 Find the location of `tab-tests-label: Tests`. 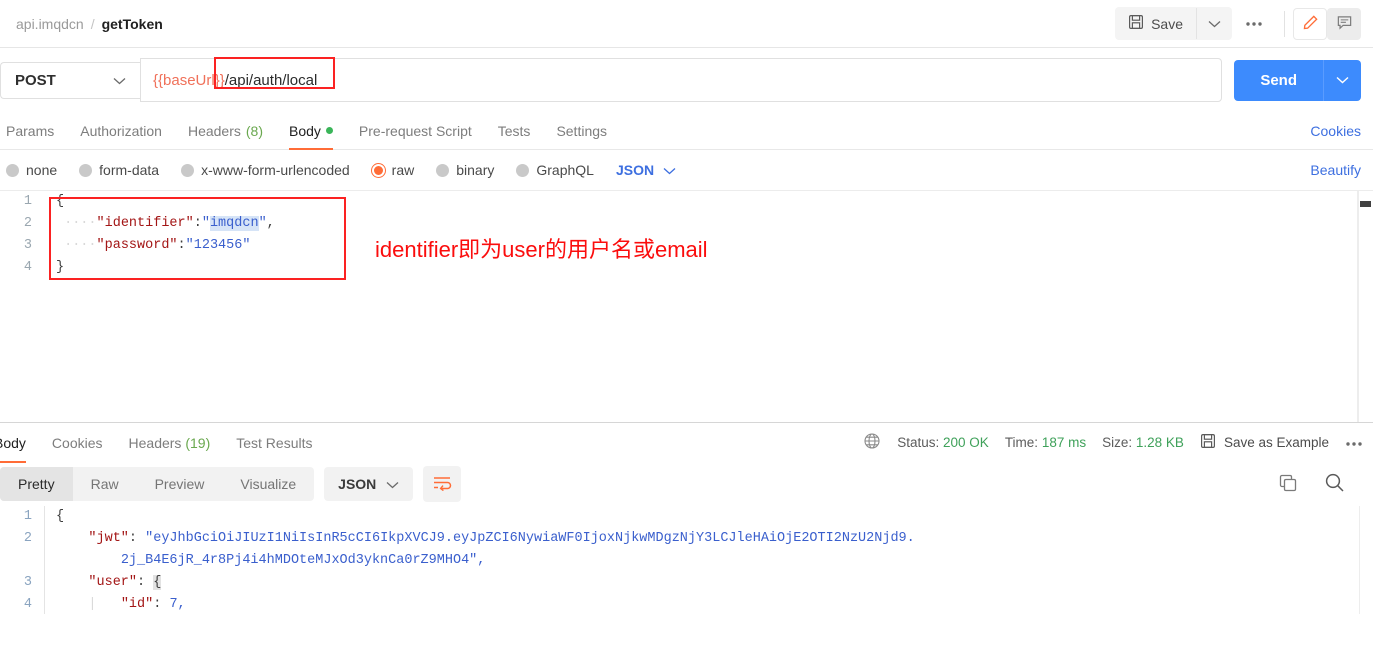

tab-tests-label: Tests is located at coordinates (514, 130).